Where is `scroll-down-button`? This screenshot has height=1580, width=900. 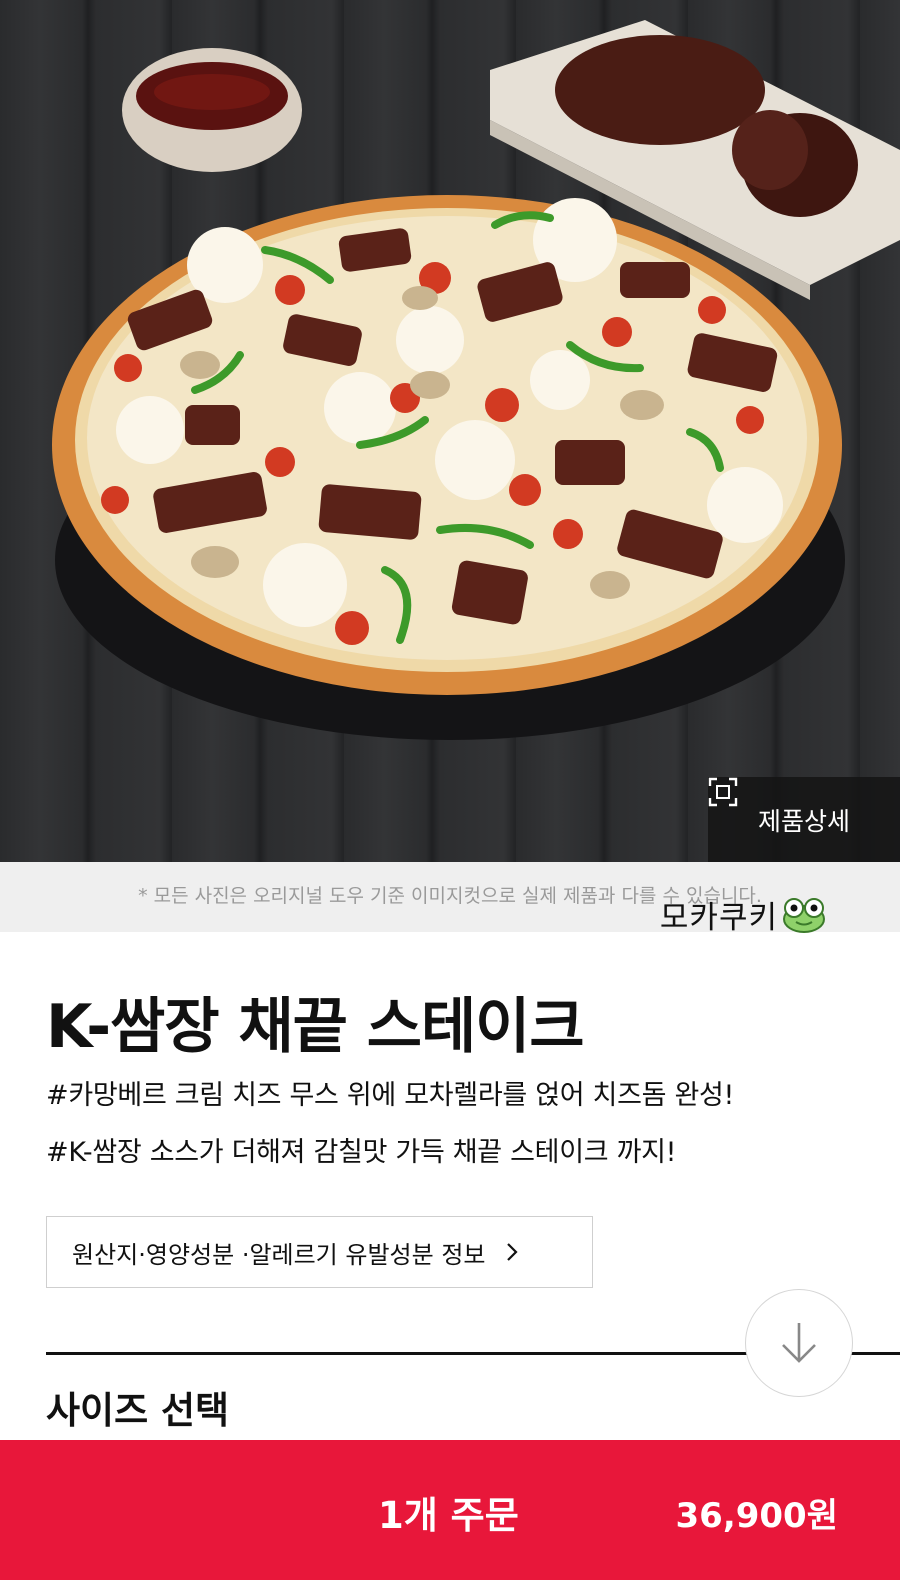
scroll-down-button is located at coordinates (799, 1343).